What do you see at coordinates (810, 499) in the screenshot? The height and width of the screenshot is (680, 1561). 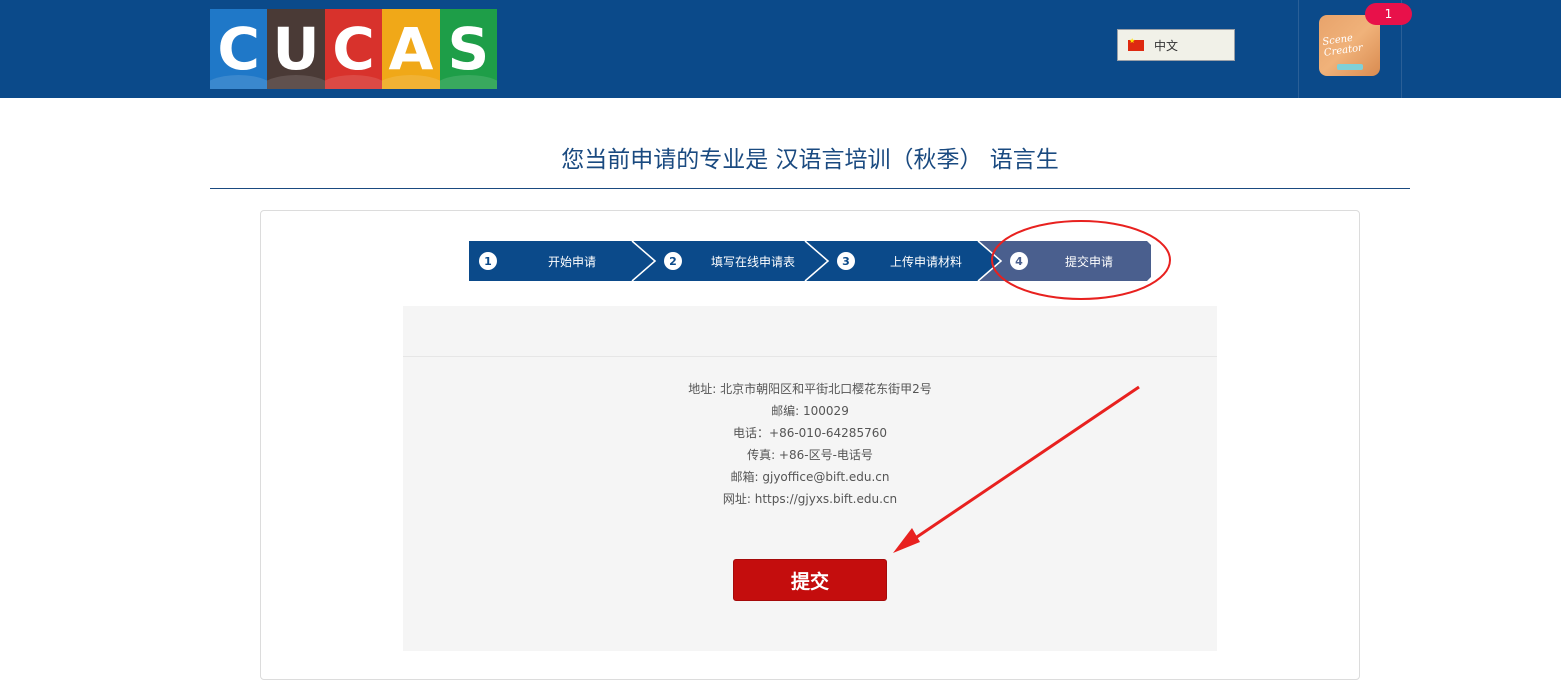 I see `contact-website: 网址: https://gjyxs.bift.edu.cn` at bounding box center [810, 499].